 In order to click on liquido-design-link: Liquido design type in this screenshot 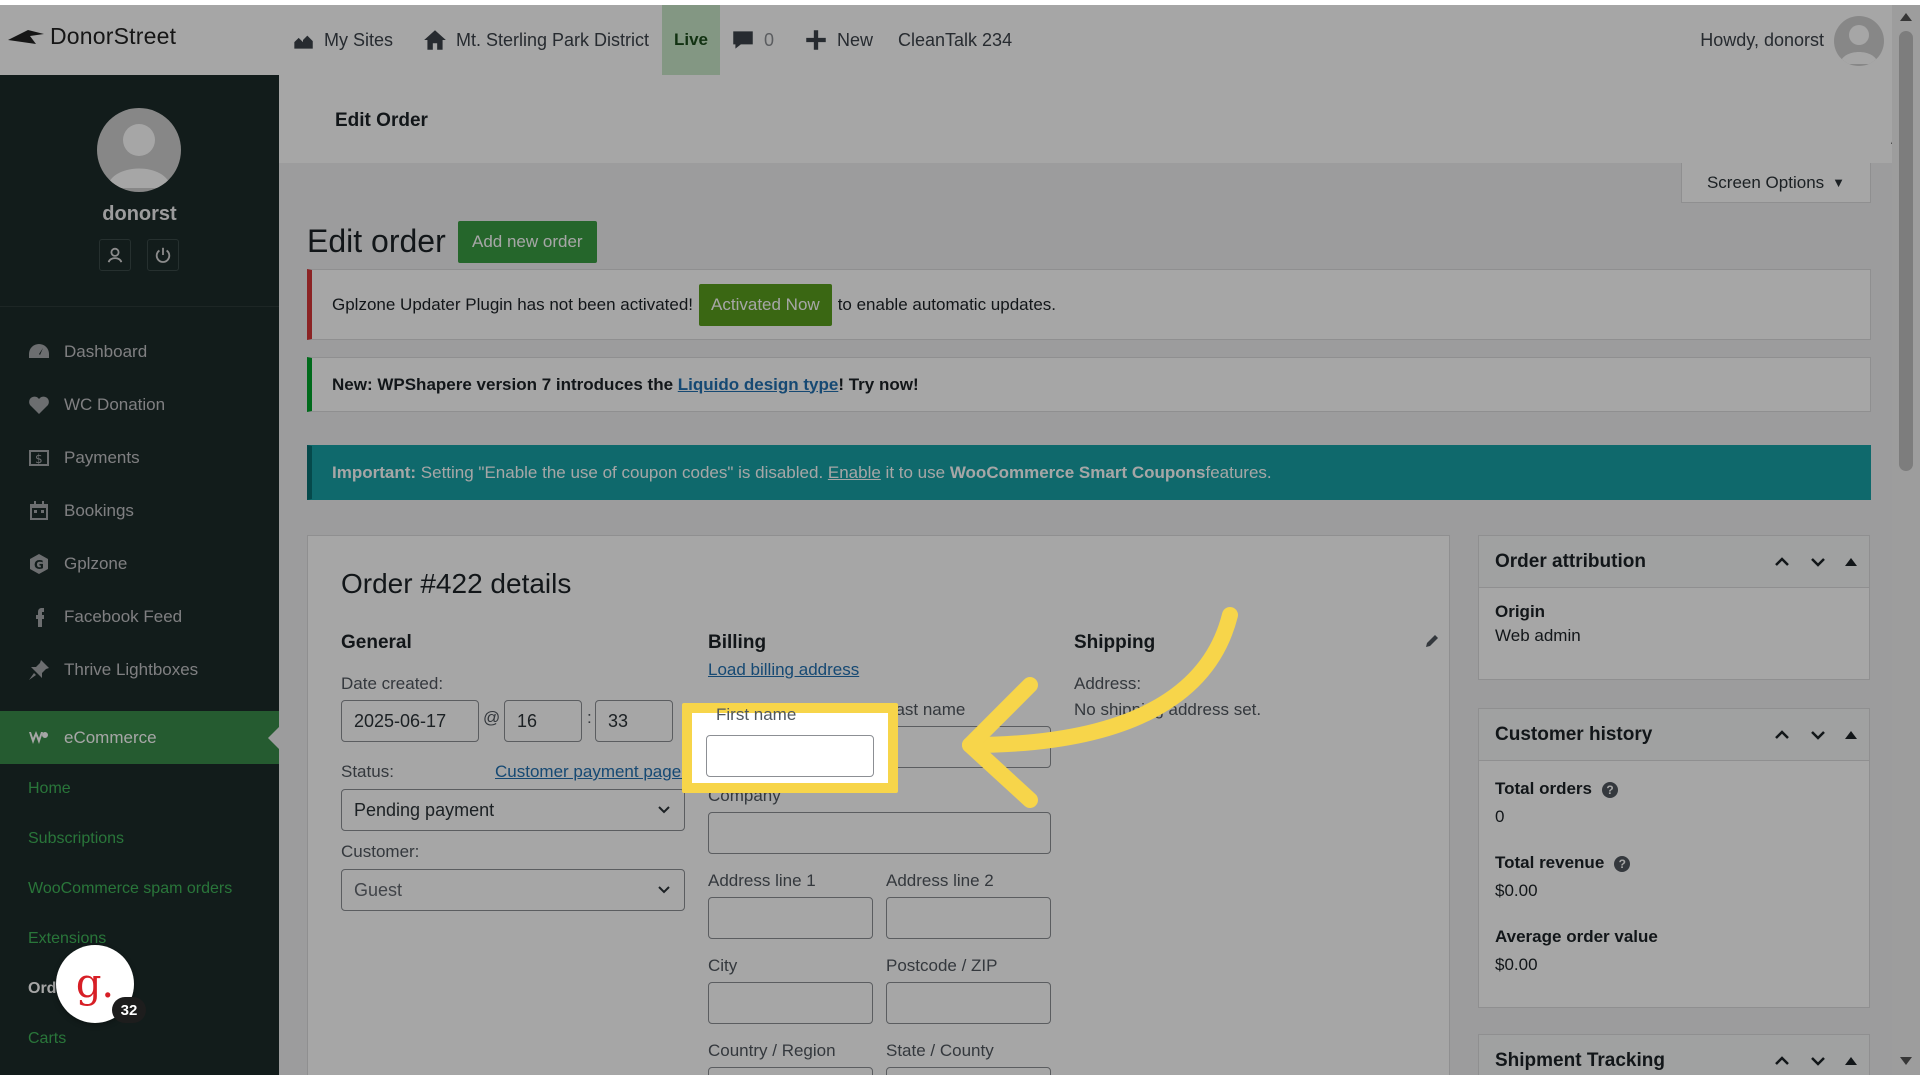, I will do `click(758, 385)`.